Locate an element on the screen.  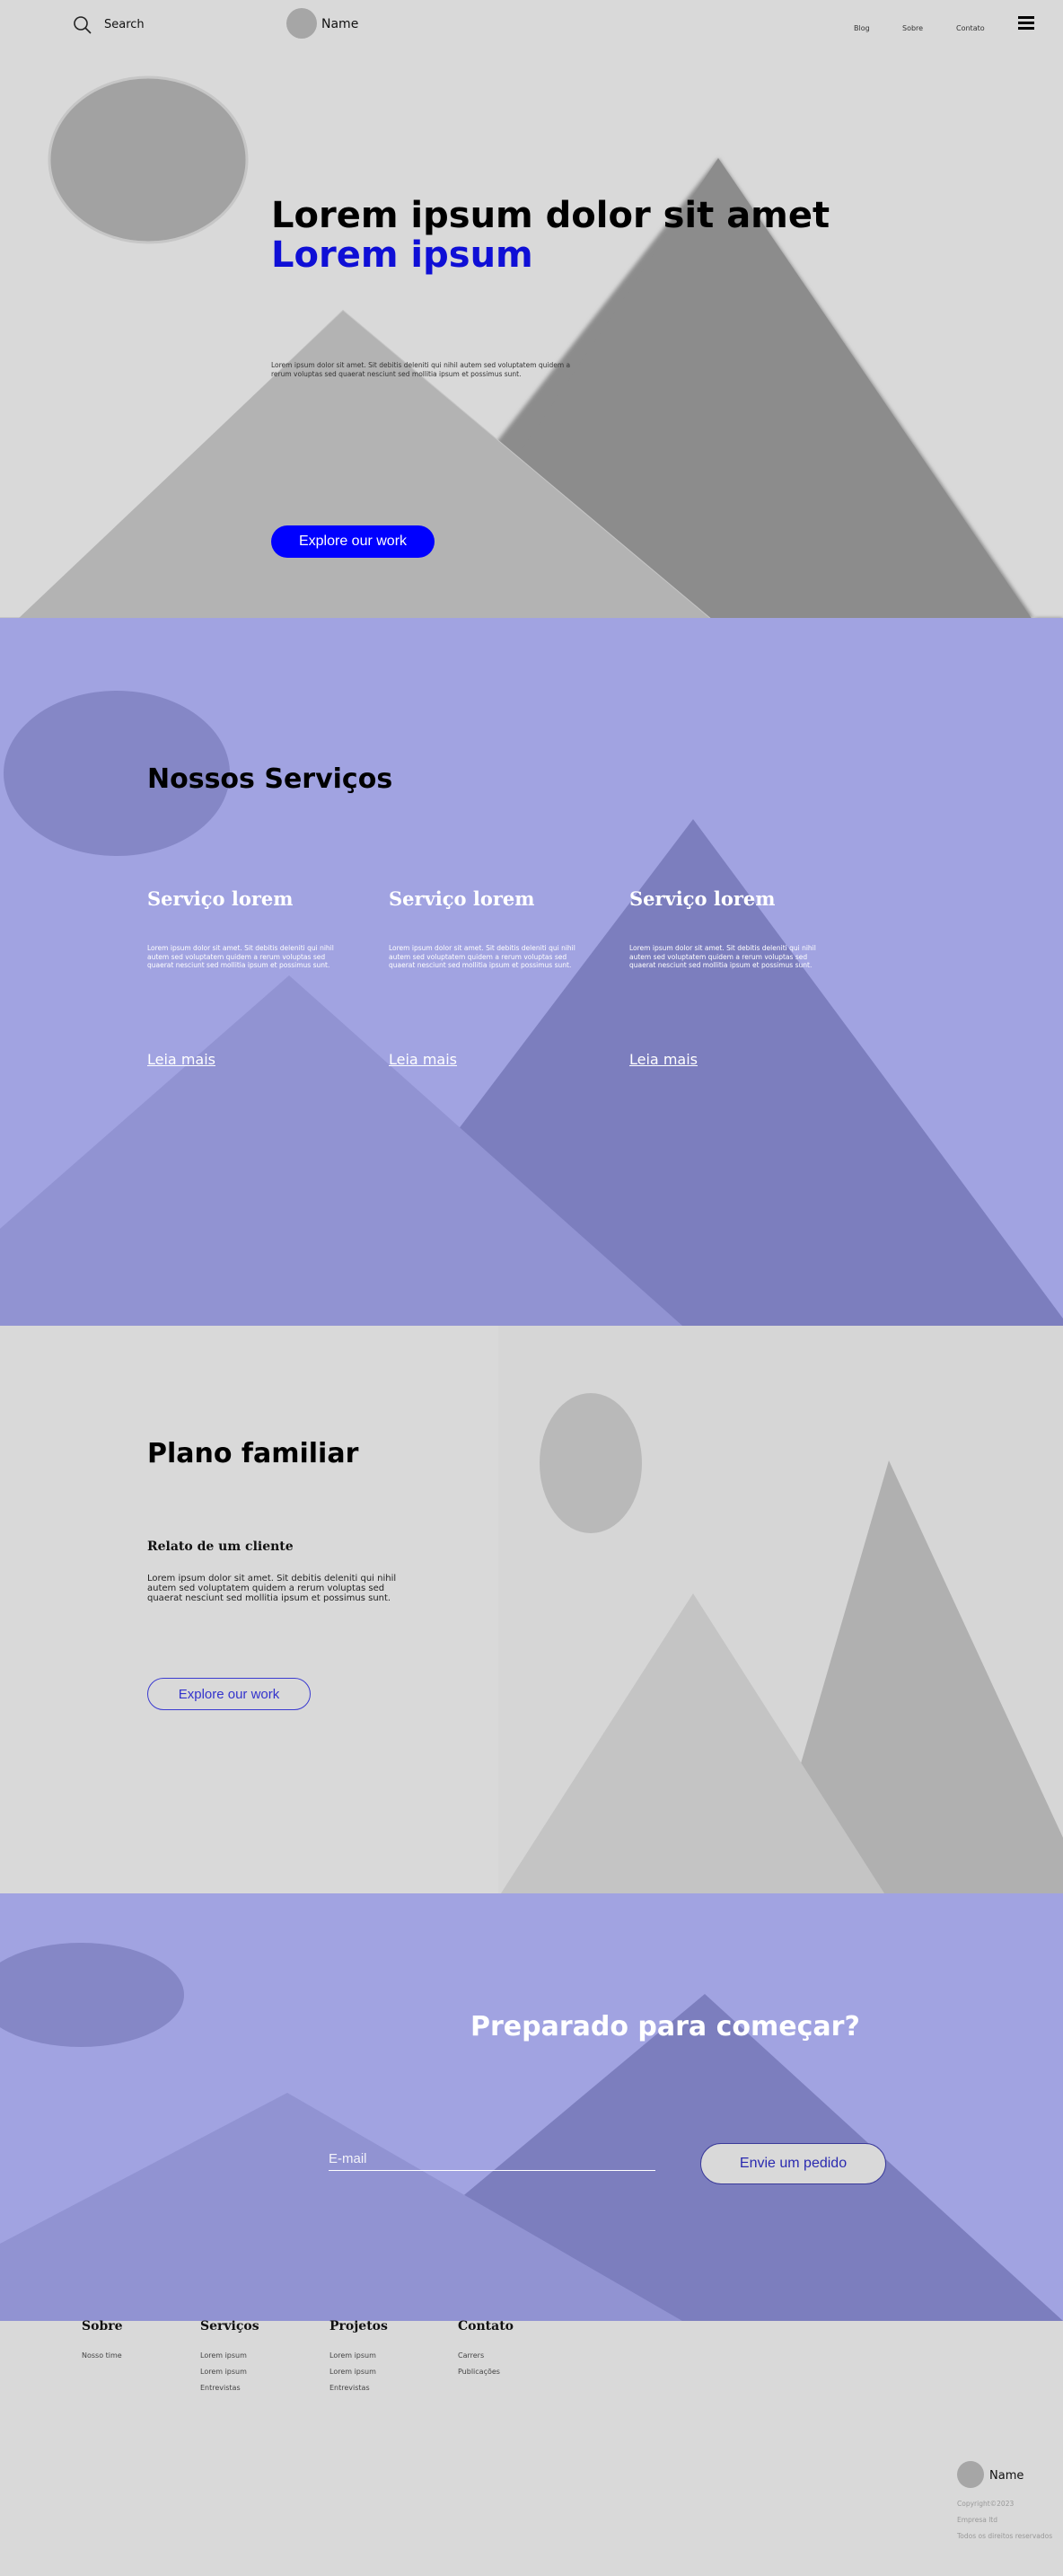
footer-link: Publicações is located at coordinates (479, 2372).